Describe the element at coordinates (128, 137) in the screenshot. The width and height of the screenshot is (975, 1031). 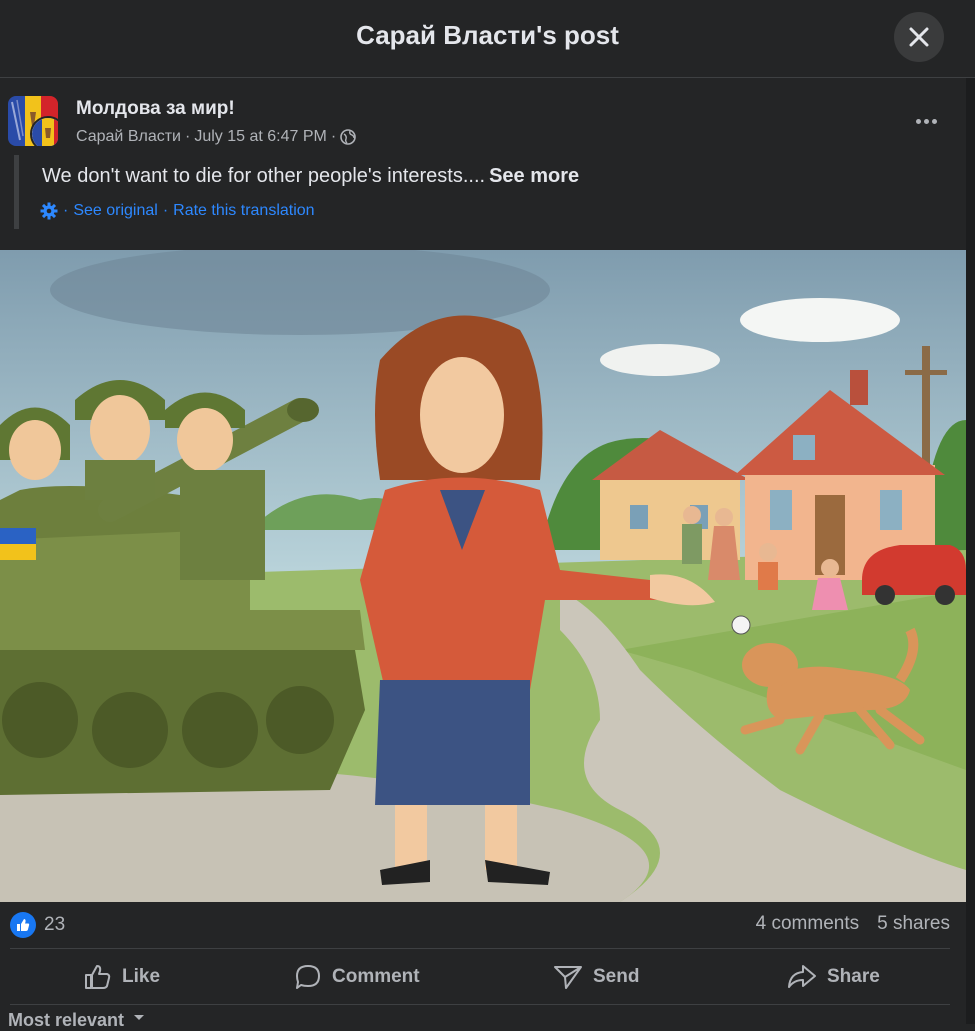
I see `page-name-link: Сарай Власти` at that location.